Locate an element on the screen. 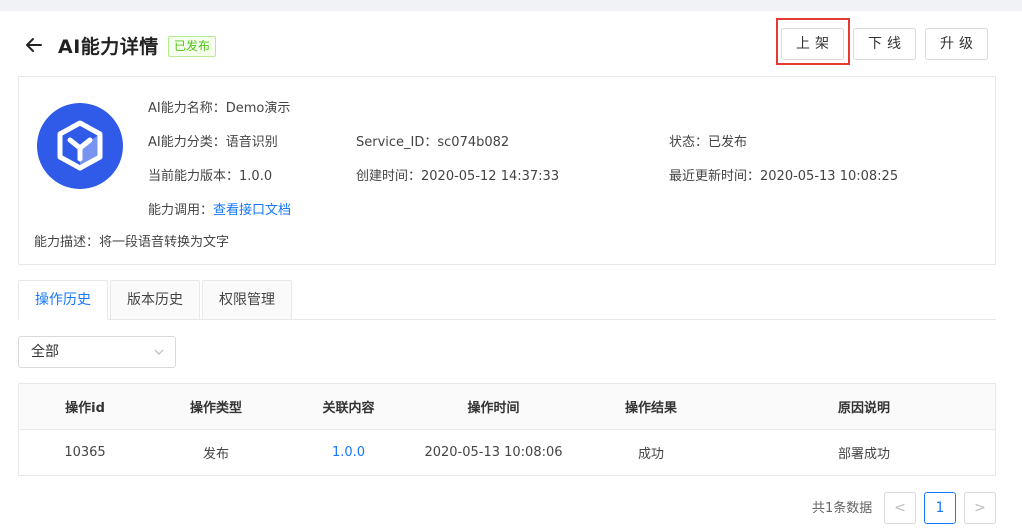 Image resolution: width=1022 pixels, height=532 pixels. shelve-button: 上架 is located at coordinates (812, 44).